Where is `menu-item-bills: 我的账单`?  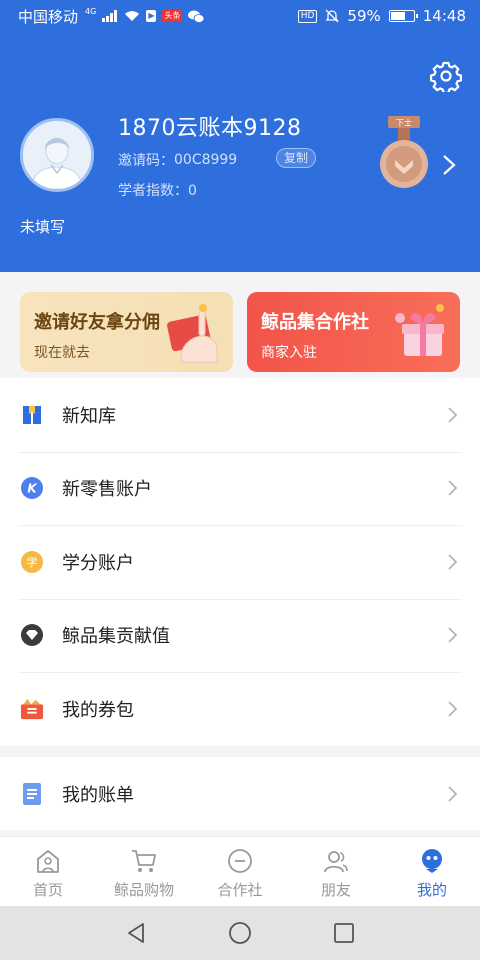
menu-item-bills: 我的账单 is located at coordinates (240, 794).